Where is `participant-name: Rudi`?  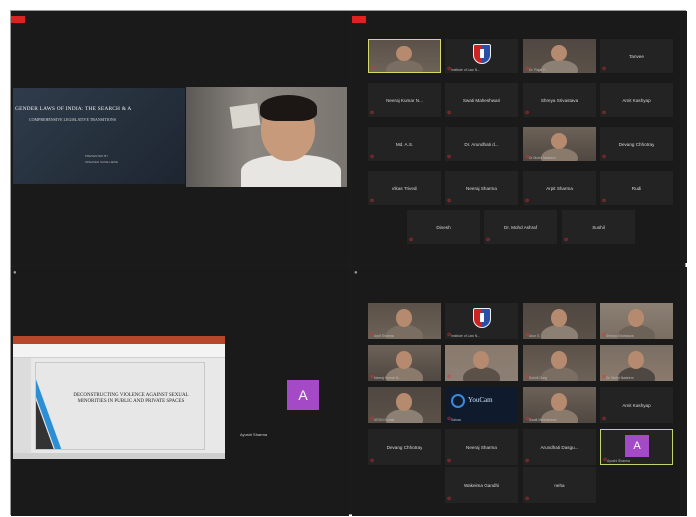
participant-name: Rudi is located at coordinates (636, 188).